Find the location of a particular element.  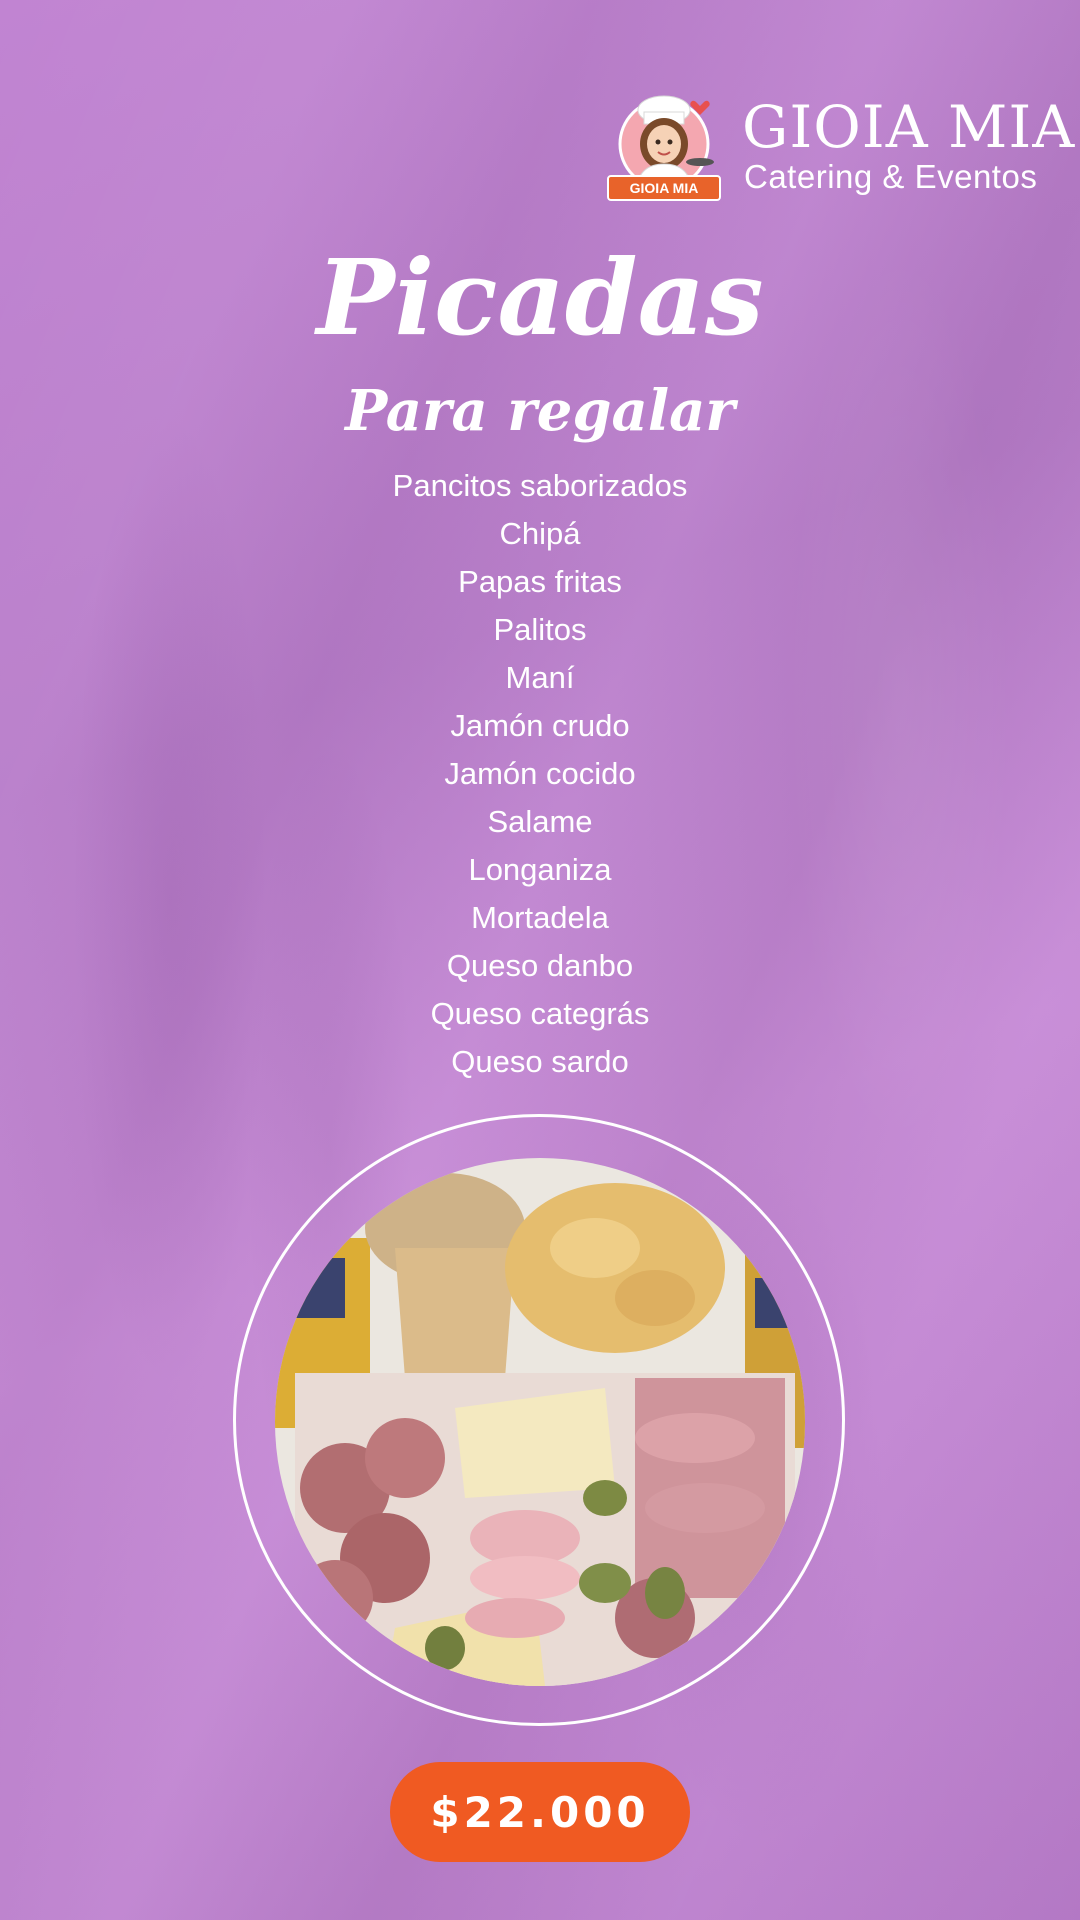

list-item: Jamón cocido is located at coordinates (540, 773).